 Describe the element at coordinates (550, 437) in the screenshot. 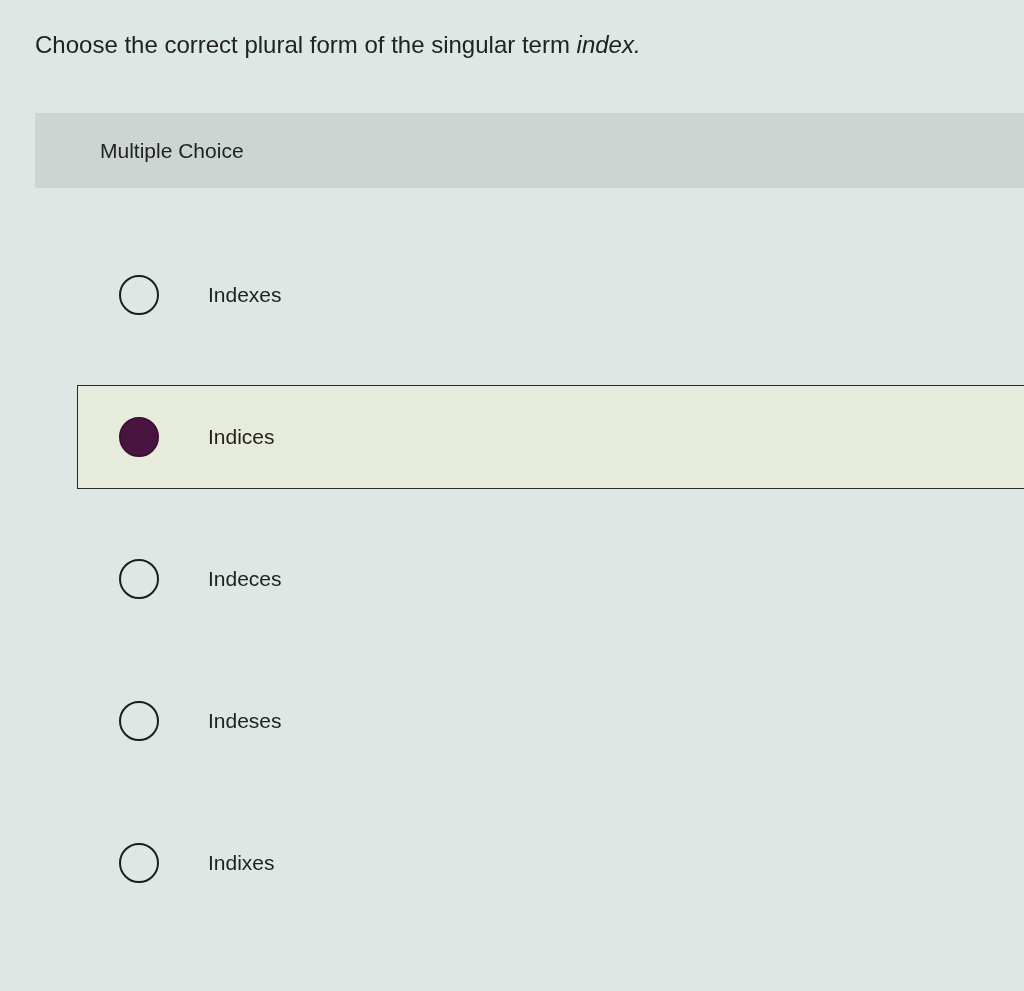

I see `selected-option-highlight: Indices` at that location.